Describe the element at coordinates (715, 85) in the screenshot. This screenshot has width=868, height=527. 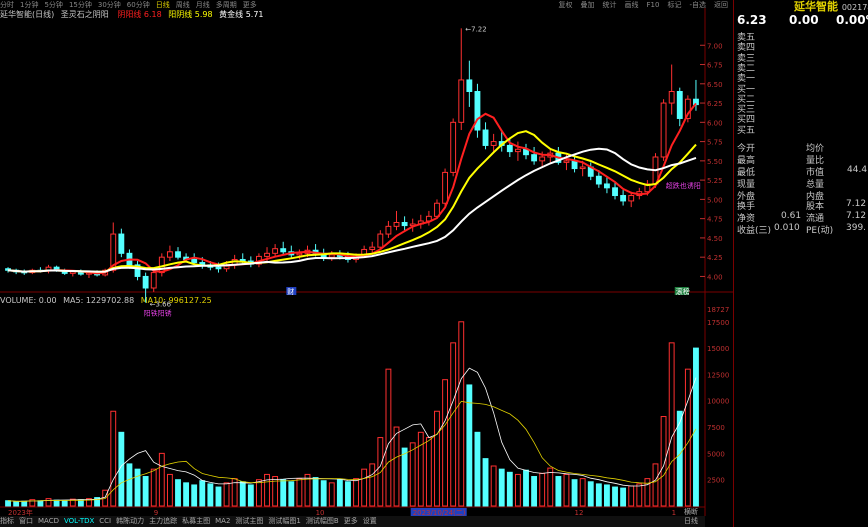
I see `price-axis-label: 6.50` at that location.